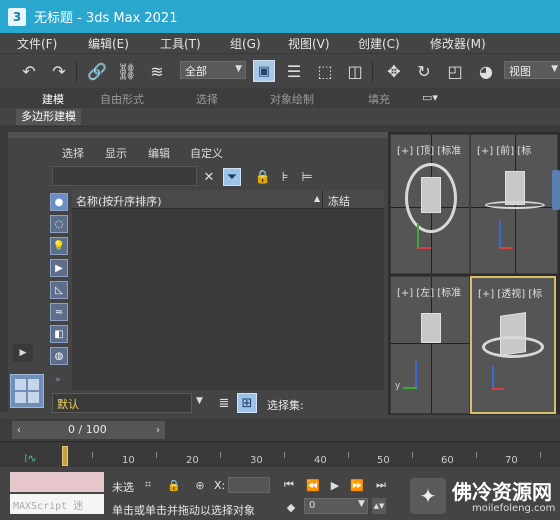 This screenshot has height=520, width=560. Describe the element at coordinates (4, 272) in the screenshot. I see `left-gutter` at that location.